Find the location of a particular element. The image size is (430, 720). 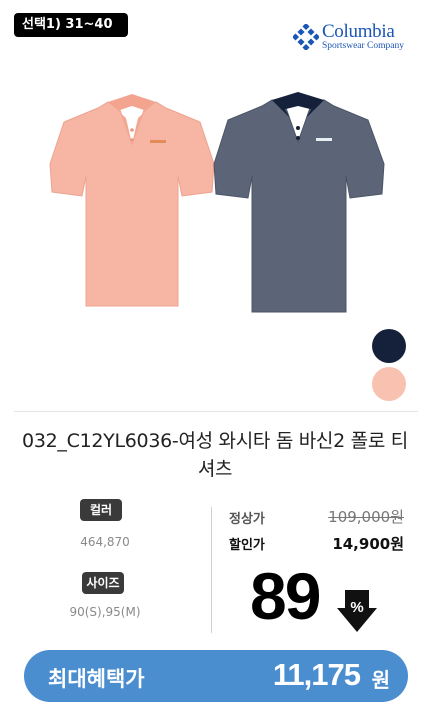

navy-polo-shirt-image is located at coordinates (299, 202).